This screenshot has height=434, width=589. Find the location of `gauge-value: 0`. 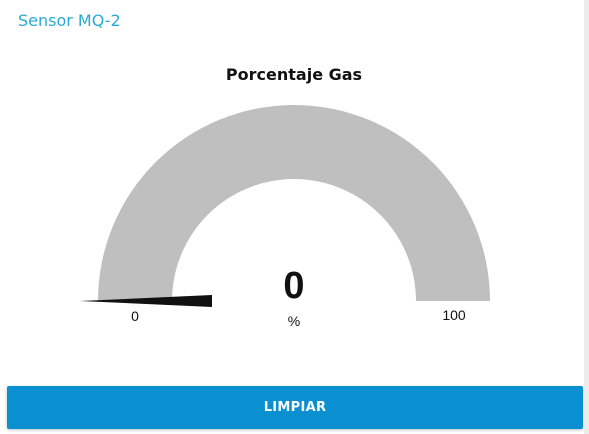

gauge-value: 0 is located at coordinates (293, 286).